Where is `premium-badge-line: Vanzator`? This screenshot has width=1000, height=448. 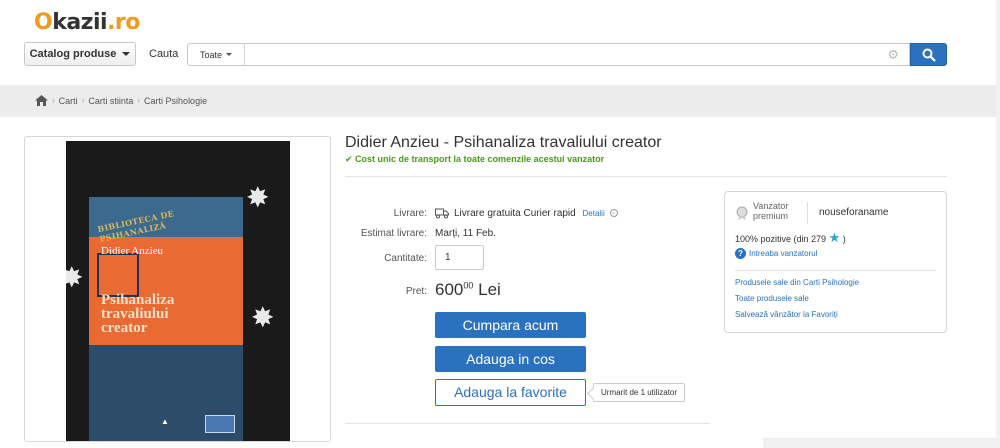 premium-badge-line: Vanzator is located at coordinates (771, 206).